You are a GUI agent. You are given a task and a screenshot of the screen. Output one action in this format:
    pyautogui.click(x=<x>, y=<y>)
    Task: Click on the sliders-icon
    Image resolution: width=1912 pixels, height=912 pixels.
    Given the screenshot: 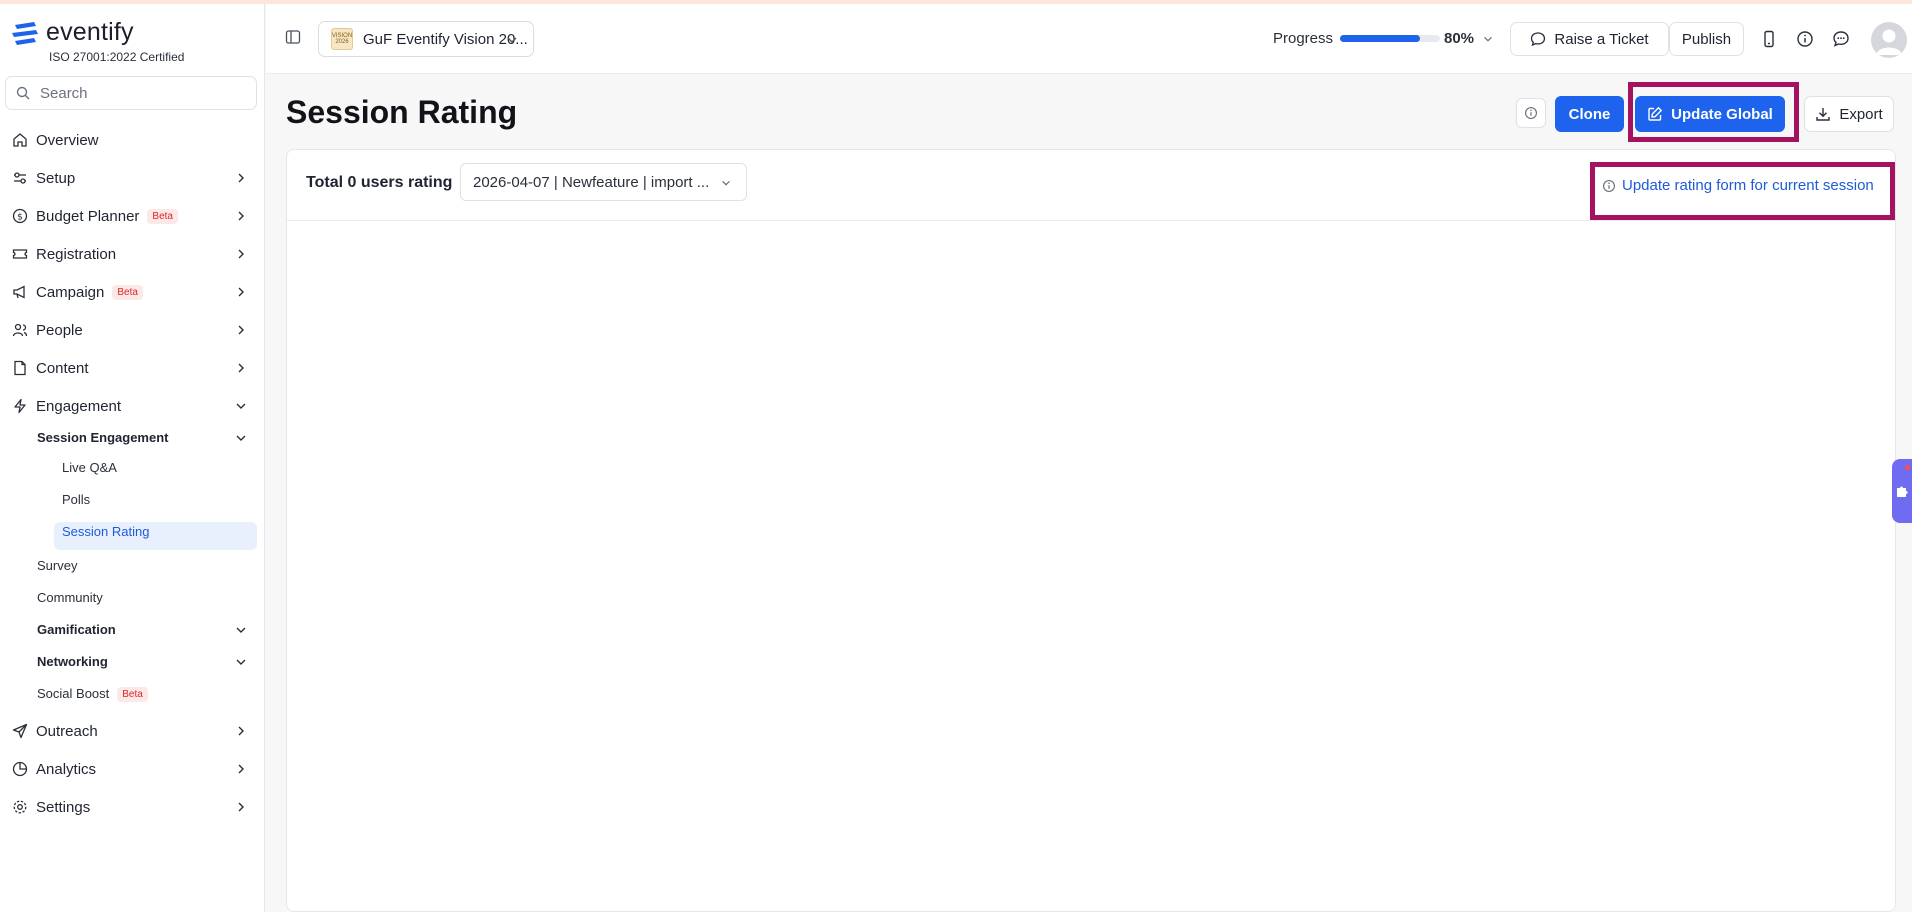 What is the action you would take?
    pyautogui.click(x=20, y=178)
    